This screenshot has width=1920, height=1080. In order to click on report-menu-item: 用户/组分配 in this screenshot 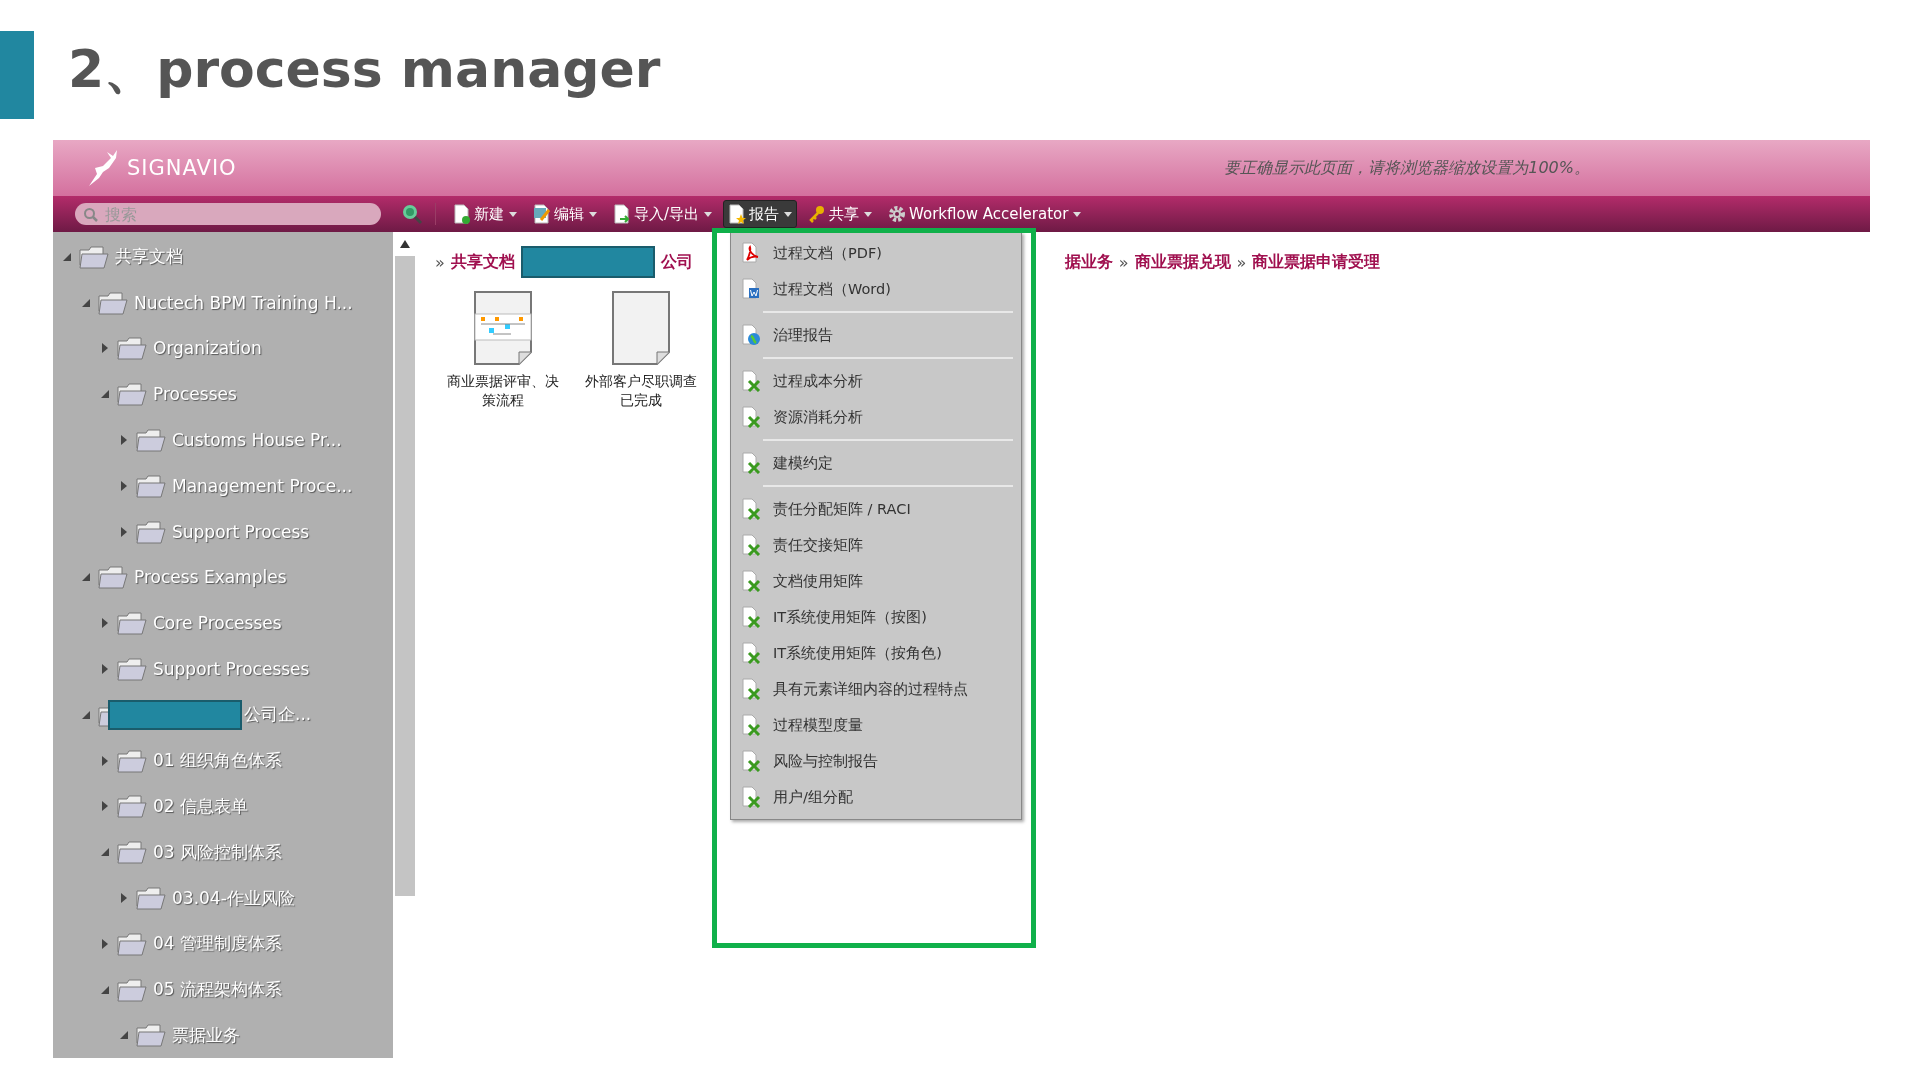, I will do `click(876, 797)`.